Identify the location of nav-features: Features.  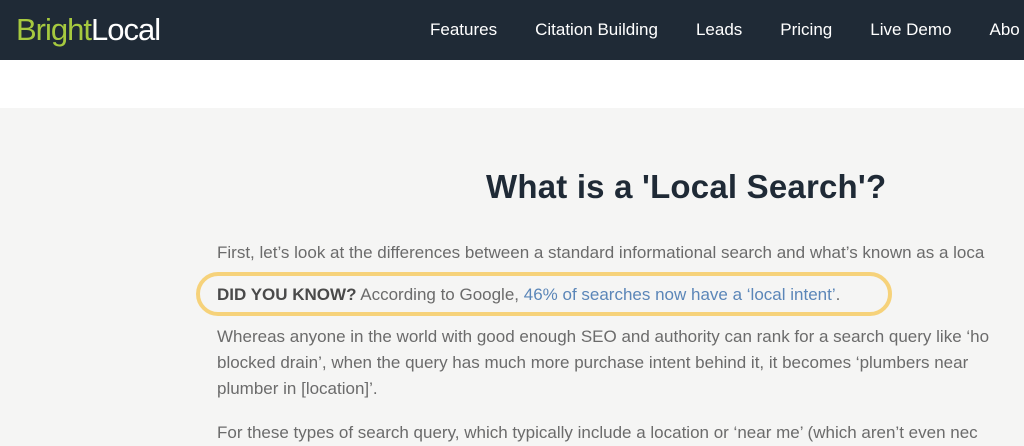
(463, 30).